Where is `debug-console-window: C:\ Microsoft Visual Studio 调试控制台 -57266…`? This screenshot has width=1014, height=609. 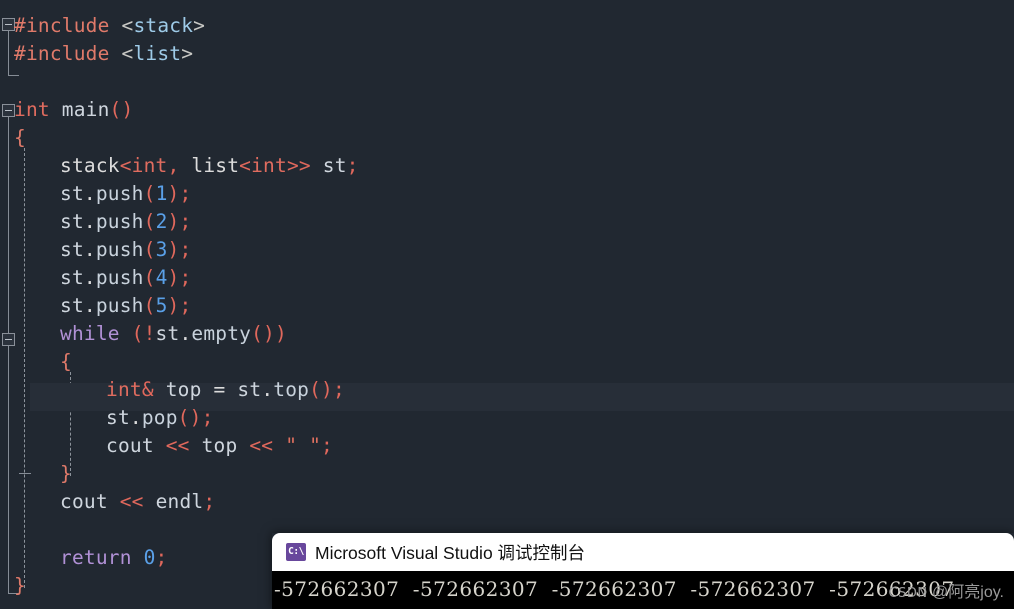 debug-console-window: C:\ Microsoft Visual Studio 调试控制台 -57266… is located at coordinates (643, 571).